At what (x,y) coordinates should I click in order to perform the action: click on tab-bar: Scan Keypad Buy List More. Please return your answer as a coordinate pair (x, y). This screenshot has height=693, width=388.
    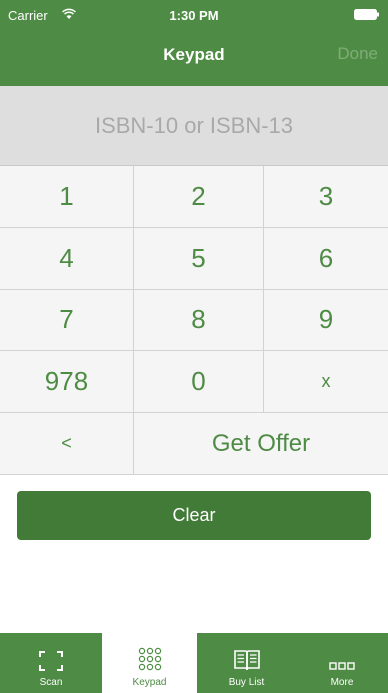
    Looking at the image, I should click on (194, 663).